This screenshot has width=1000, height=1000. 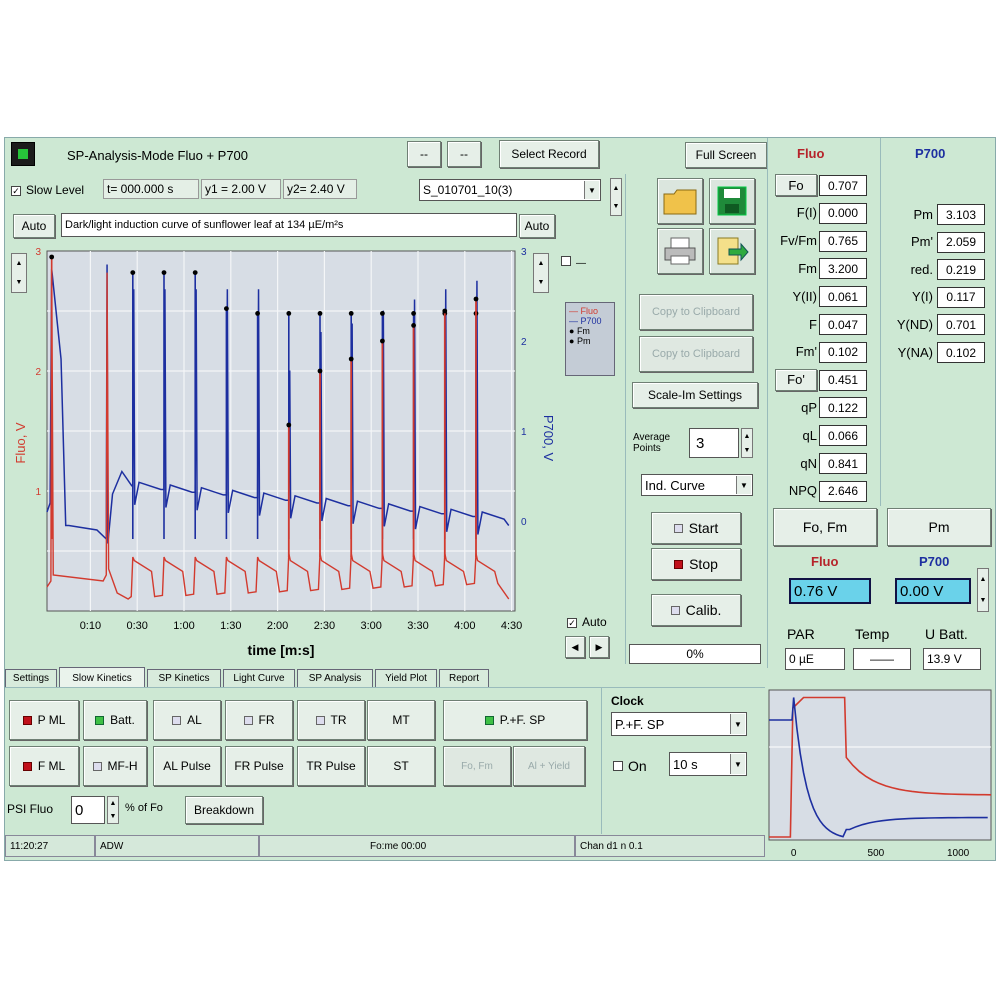 What do you see at coordinates (695, 395) in the screenshot?
I see `scale-settings-button: Scale-Im Settings` at bounding box center [695, 395].